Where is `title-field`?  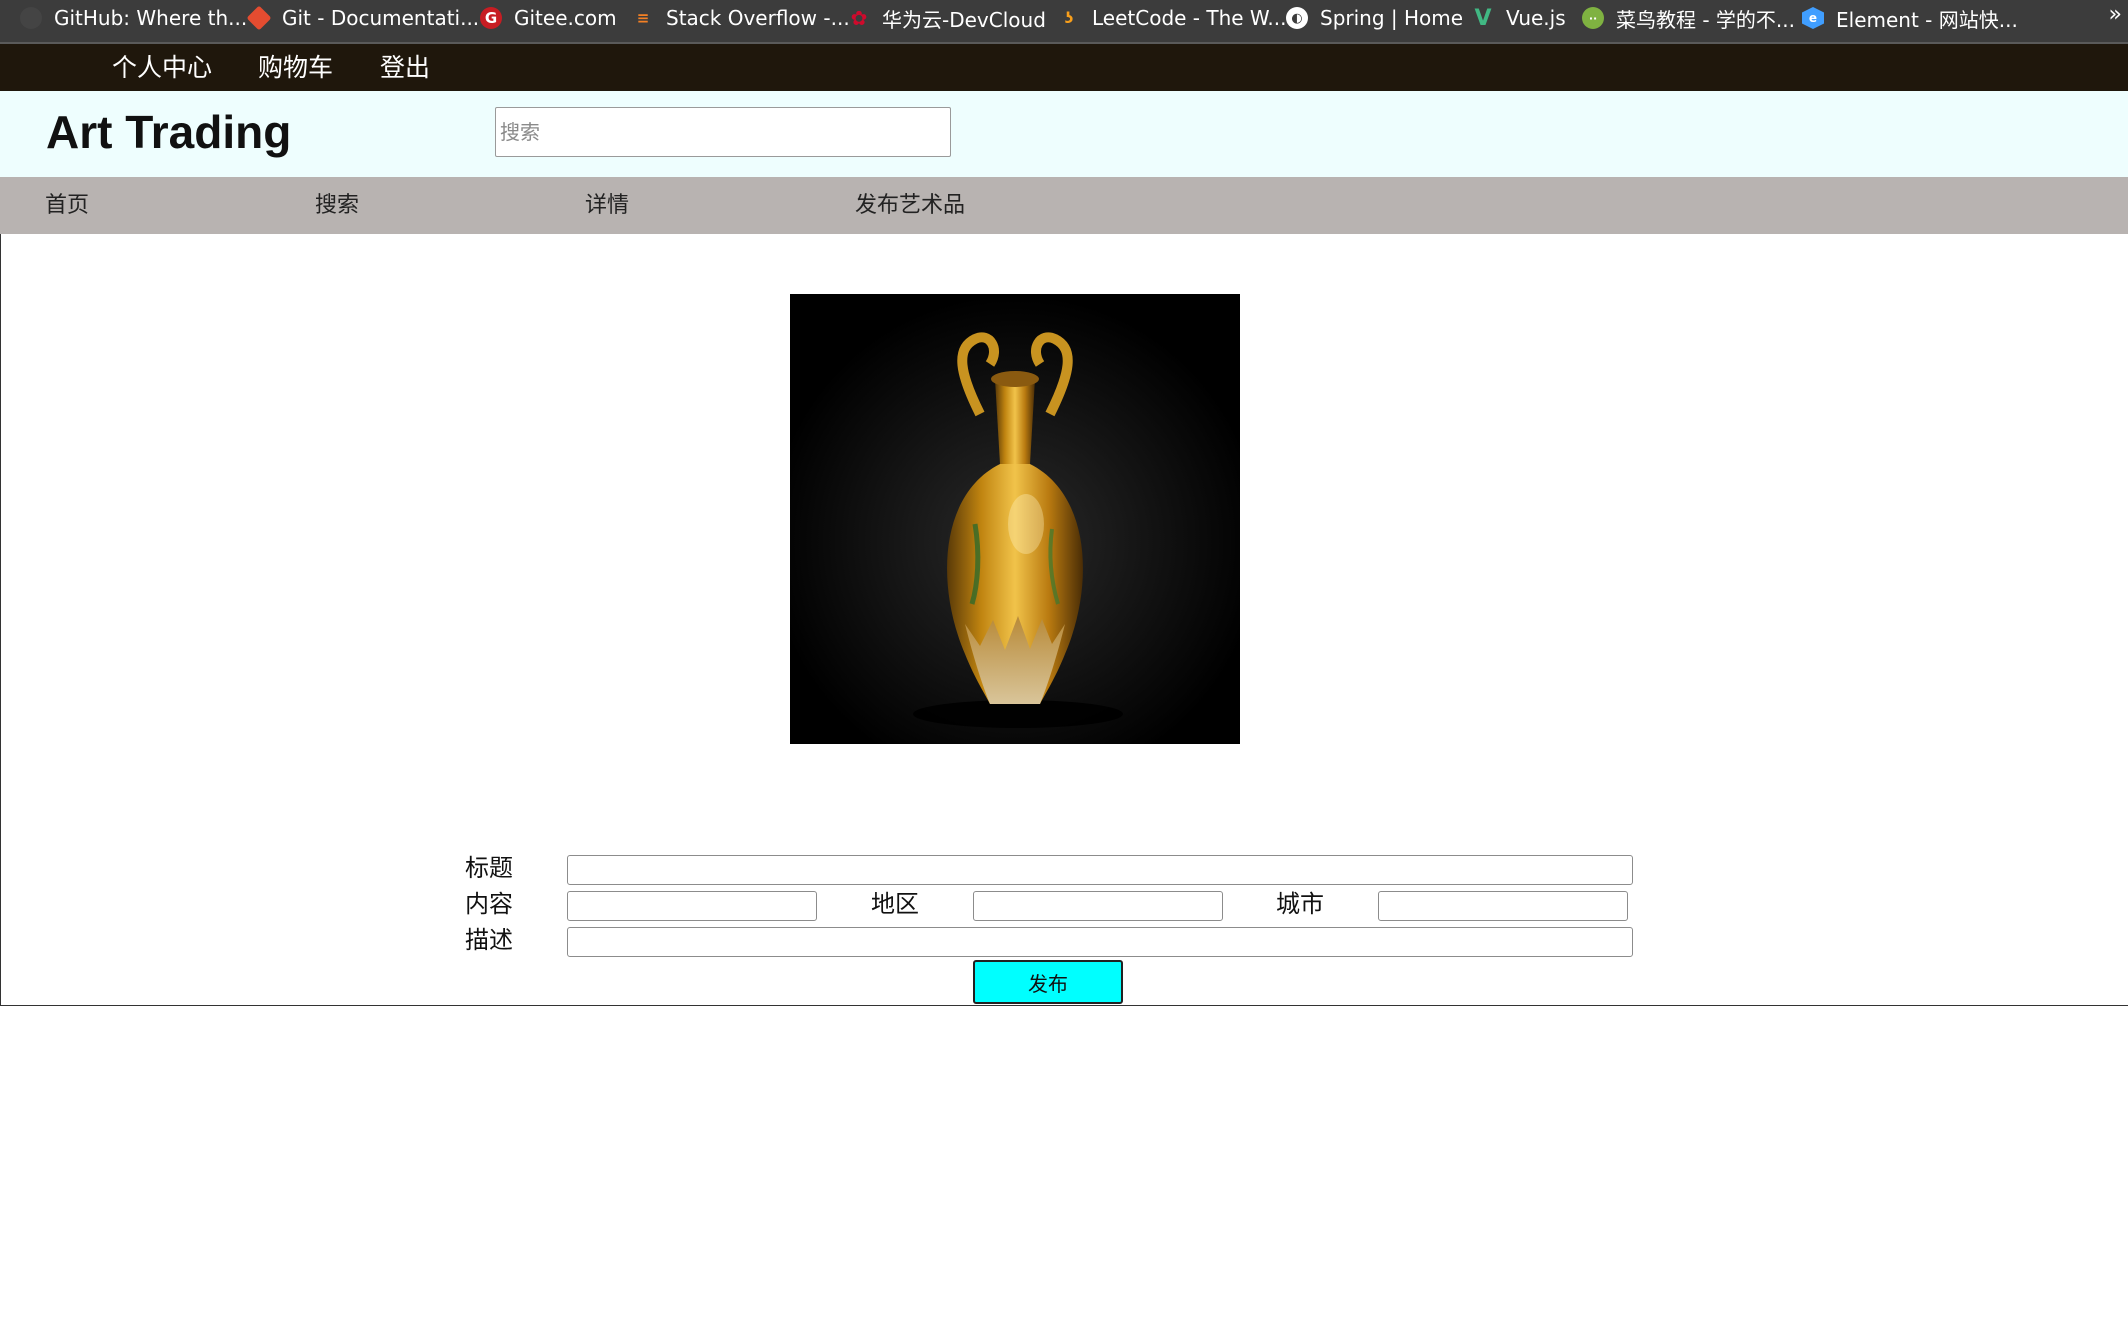
title-field is located at coordinates (1100, 870).